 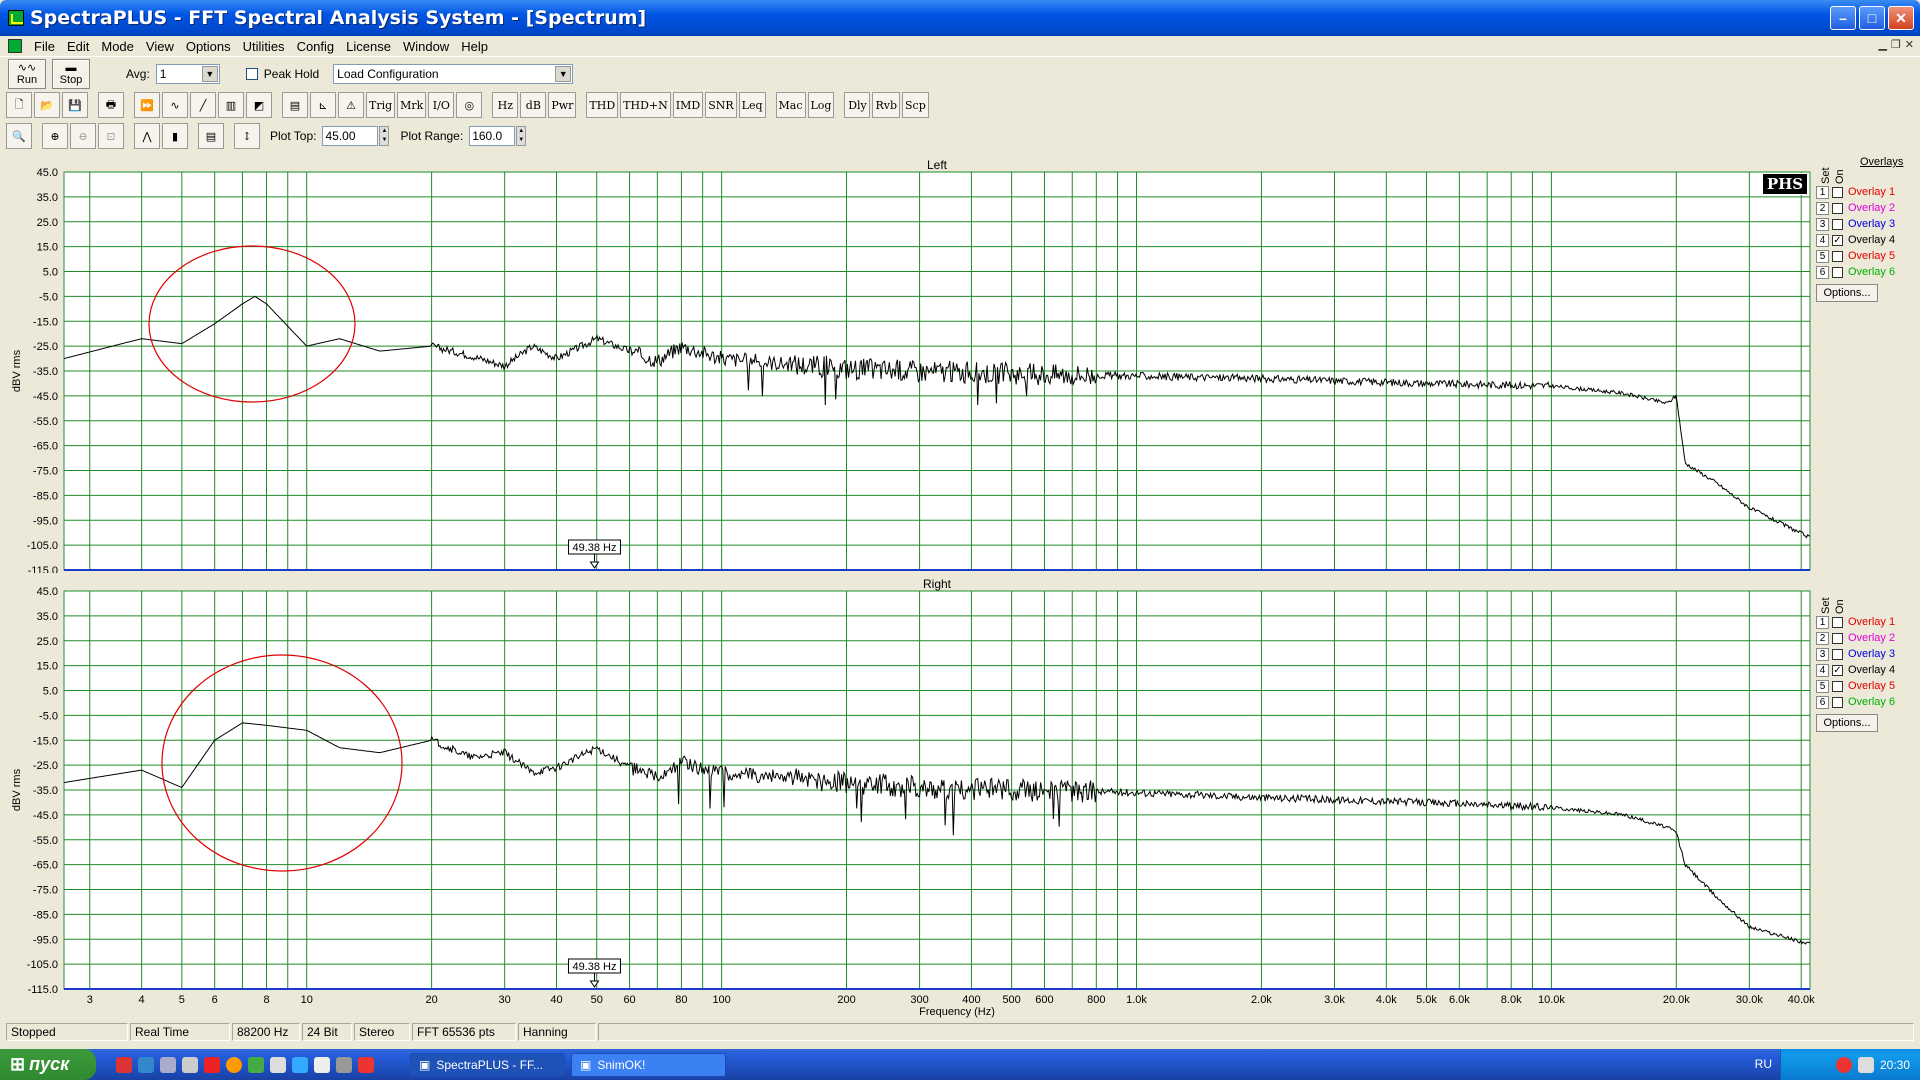 I want to click on rvb-button: Rvb, so click(x=886, y=105).